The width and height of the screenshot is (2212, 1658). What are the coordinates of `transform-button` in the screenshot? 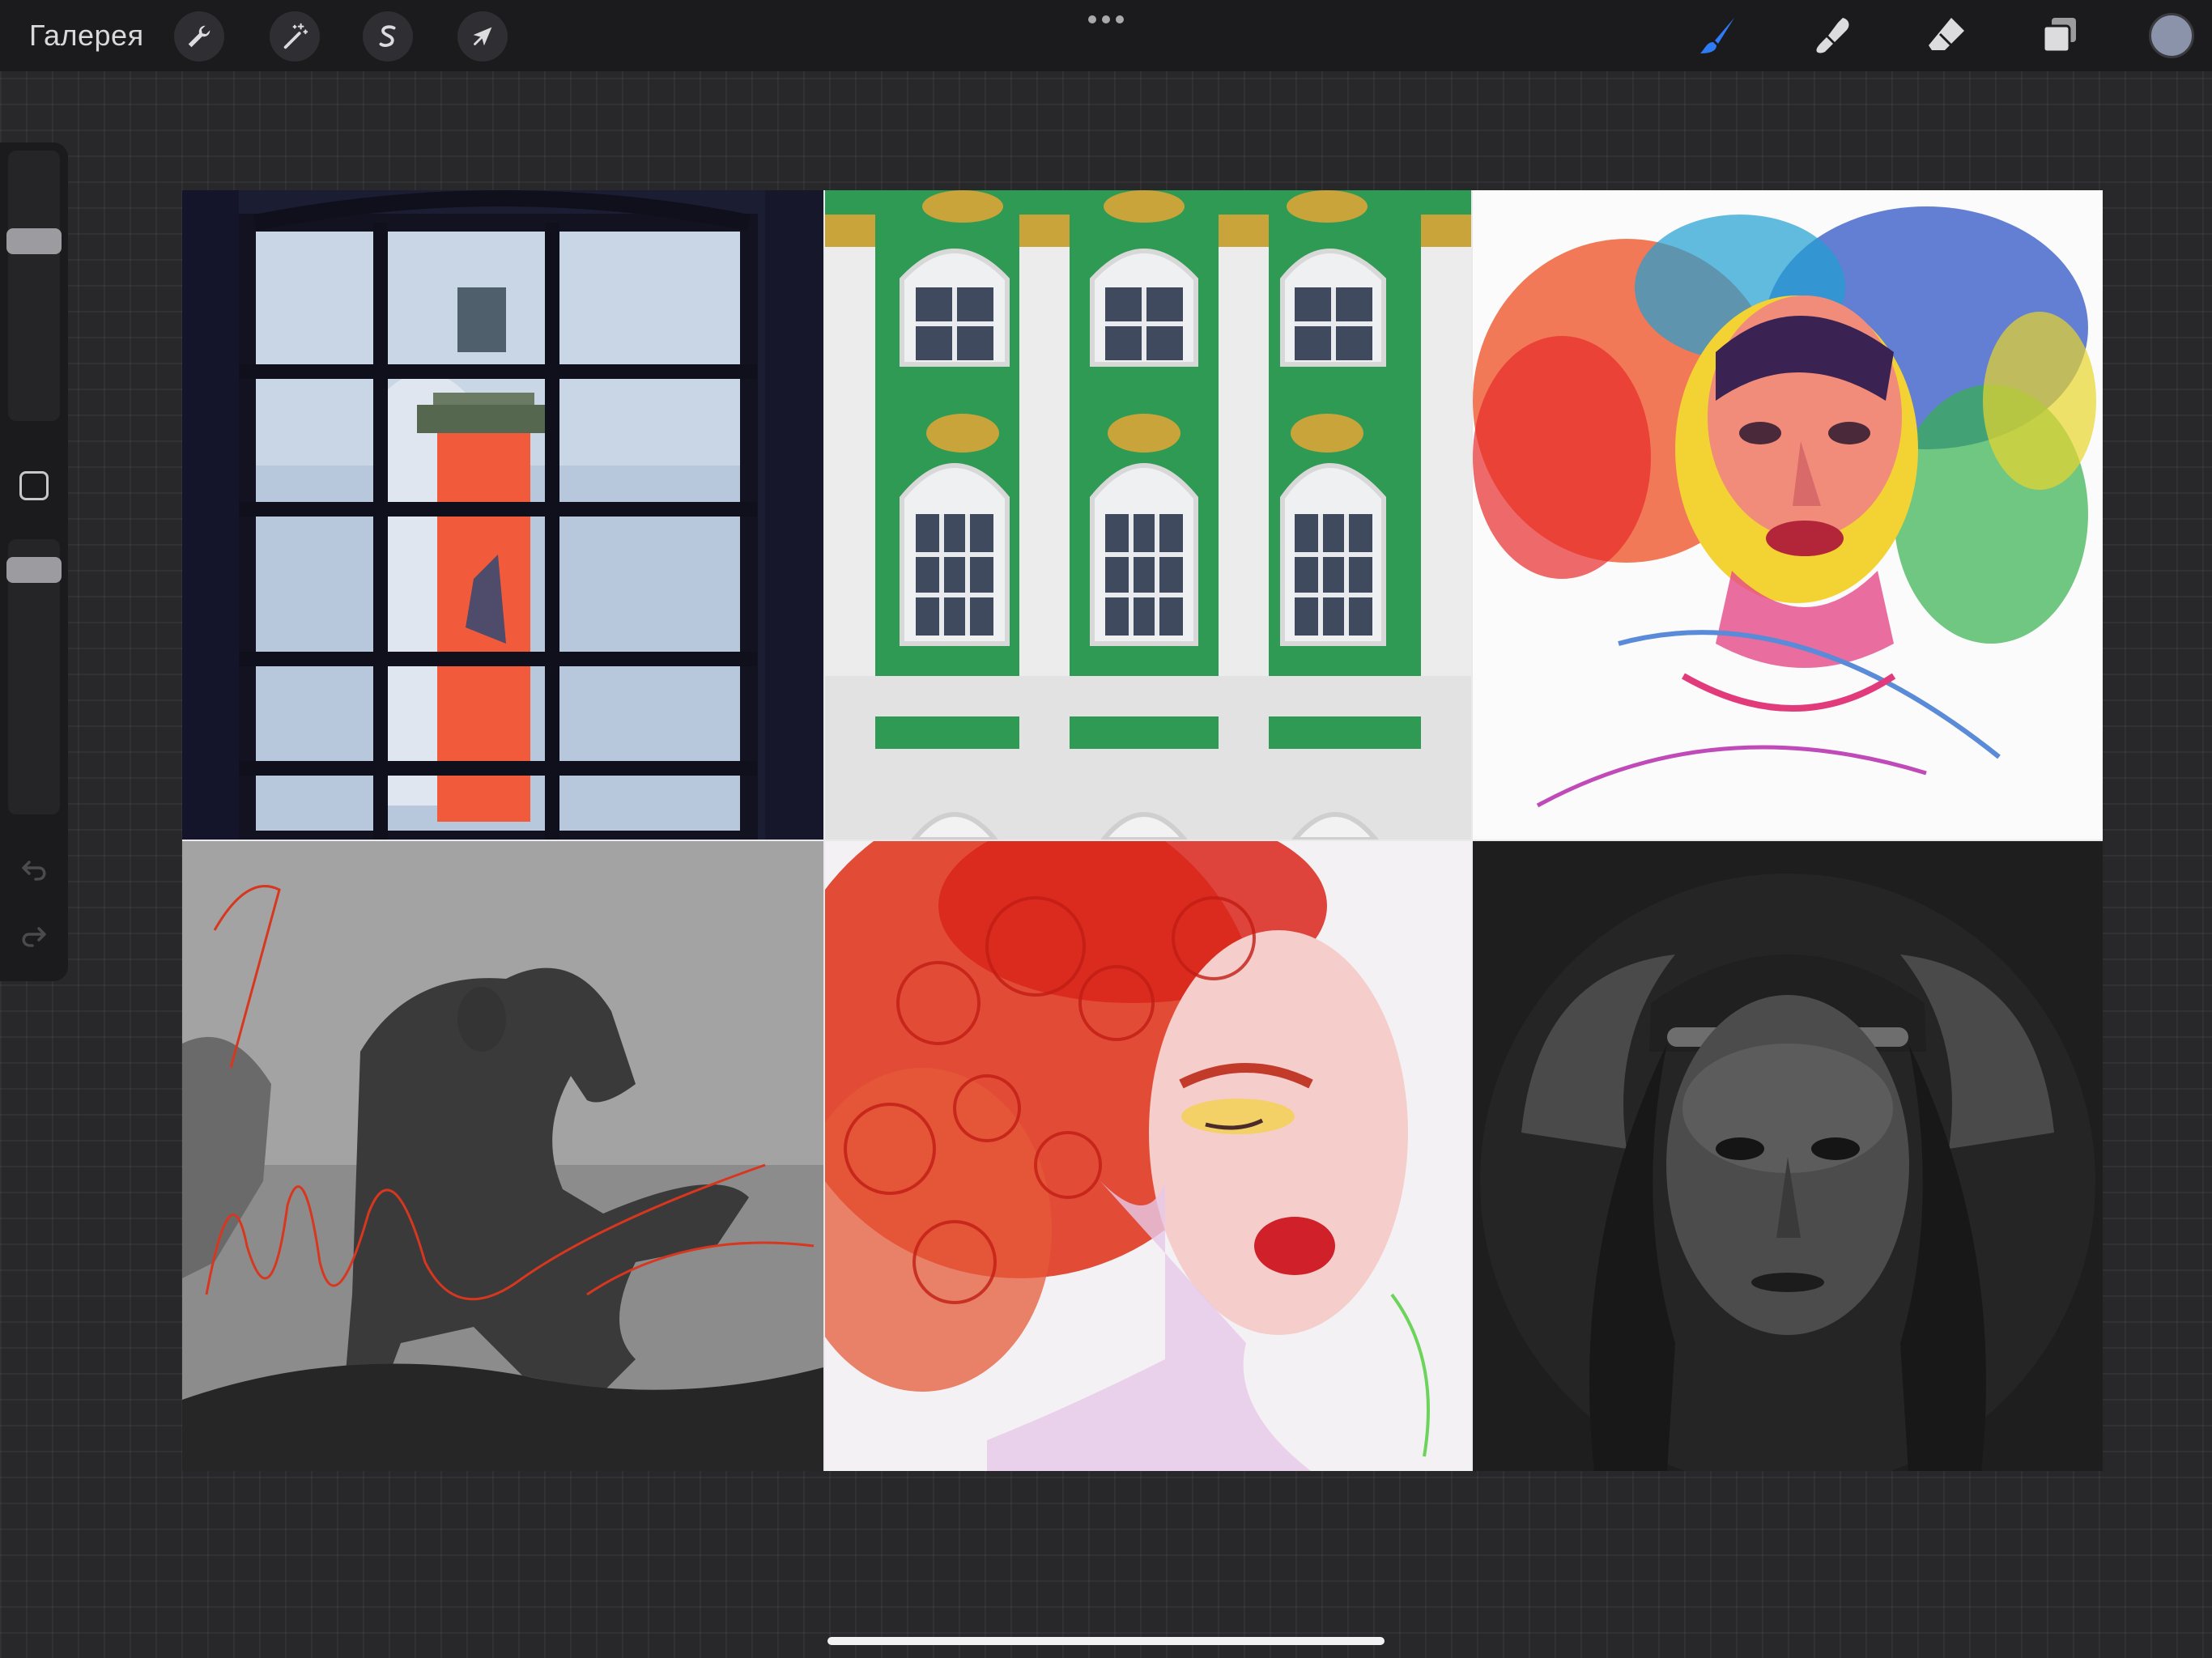 It's located at (483, 36).